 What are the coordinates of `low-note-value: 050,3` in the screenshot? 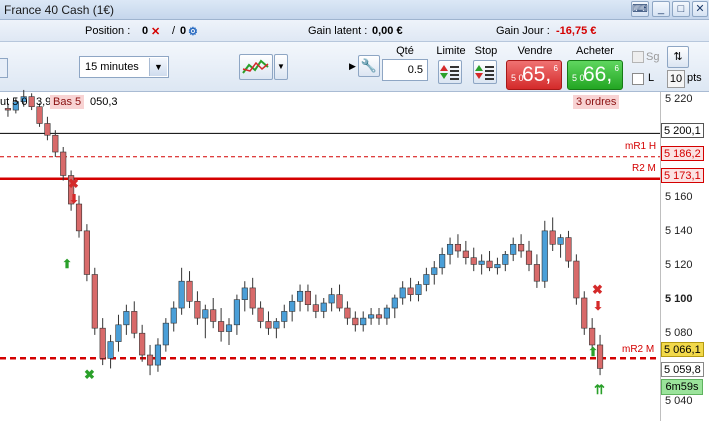 It's located at (104, 102).